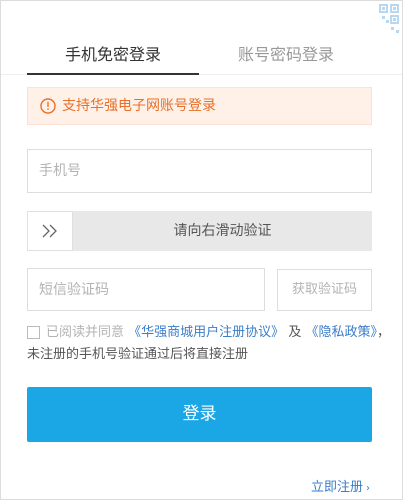 The width and height of the screenshot is (403, 500). I want to click on login-button: 登录, so click(199, 414).